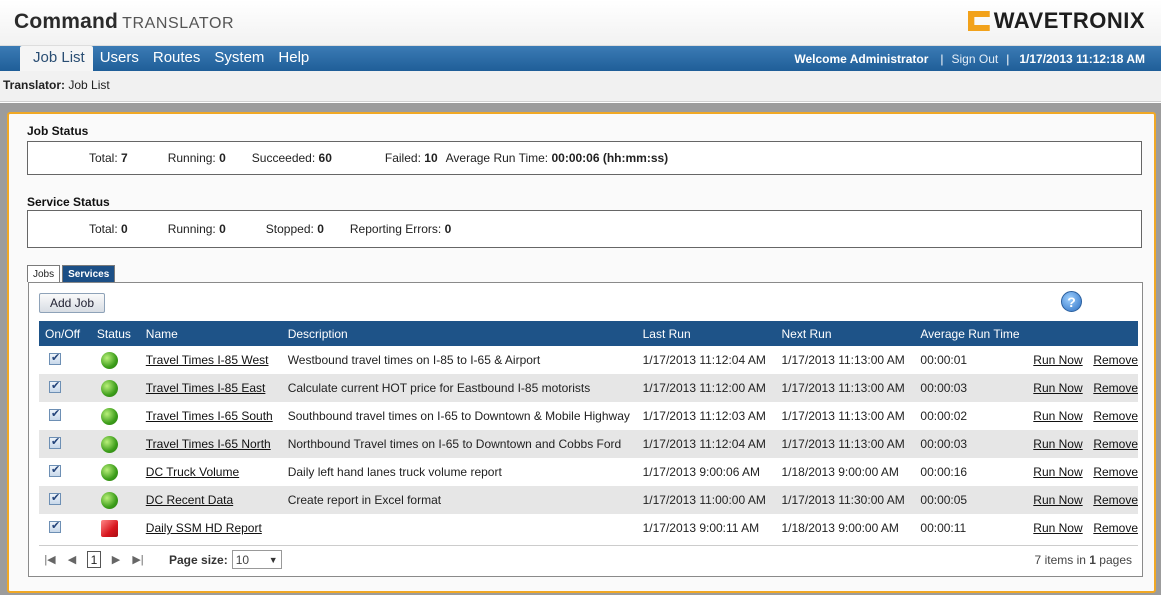 This screenshot has width=1161, height=595. Describe the element at coordinates (204, 528) in the screenshot. I see `job-name-text: Daily SSM HD Report` at that location.